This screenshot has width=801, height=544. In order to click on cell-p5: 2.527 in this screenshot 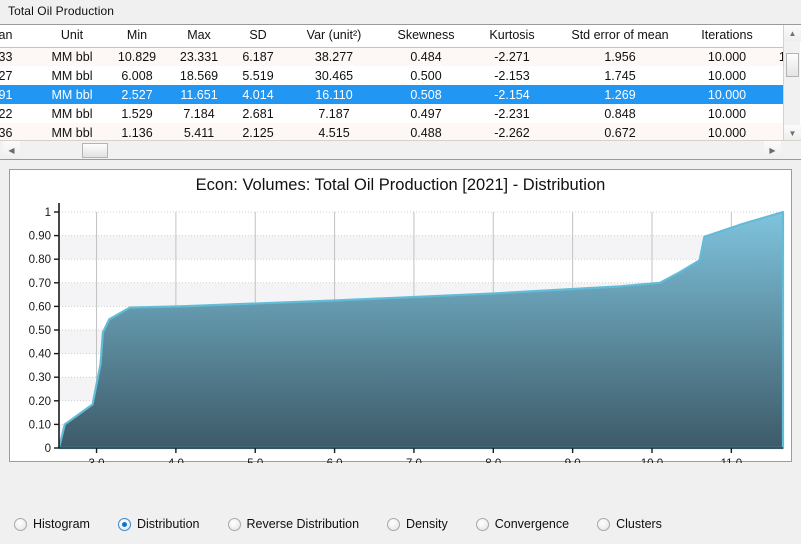, I will do `click(775, 94)`.